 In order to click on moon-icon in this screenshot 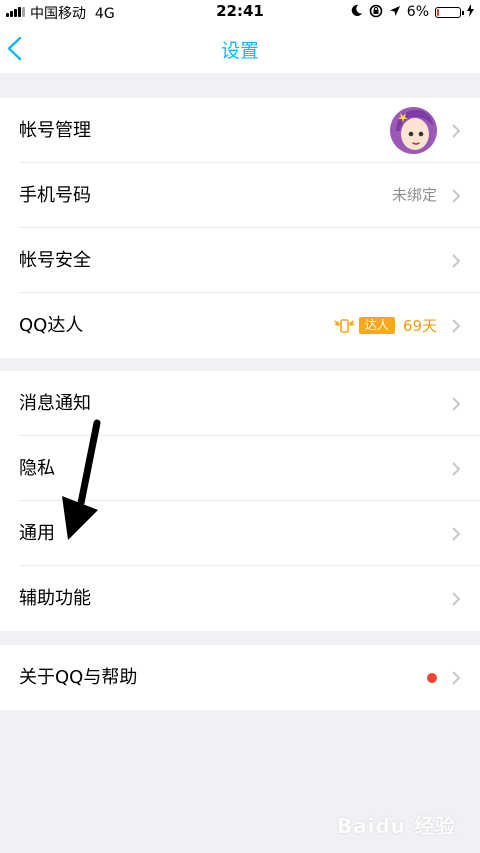, I will do `click(356, 12)`.